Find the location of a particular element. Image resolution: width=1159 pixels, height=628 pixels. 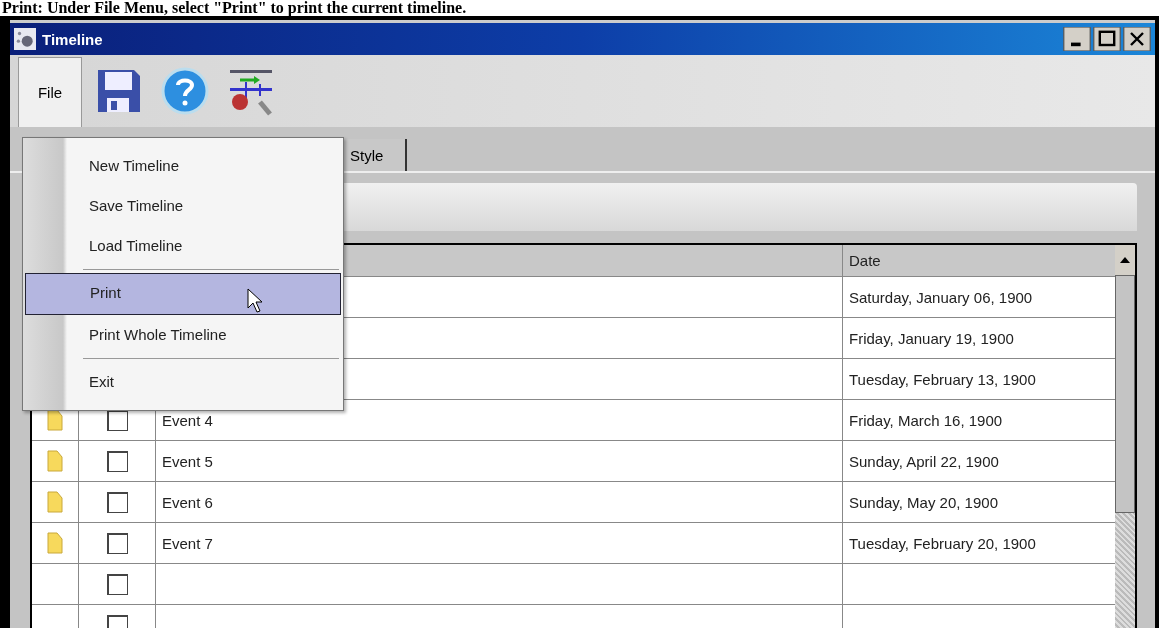

table-cell: Sunday, April 22, 1900 is located at coordinates (924, 461).